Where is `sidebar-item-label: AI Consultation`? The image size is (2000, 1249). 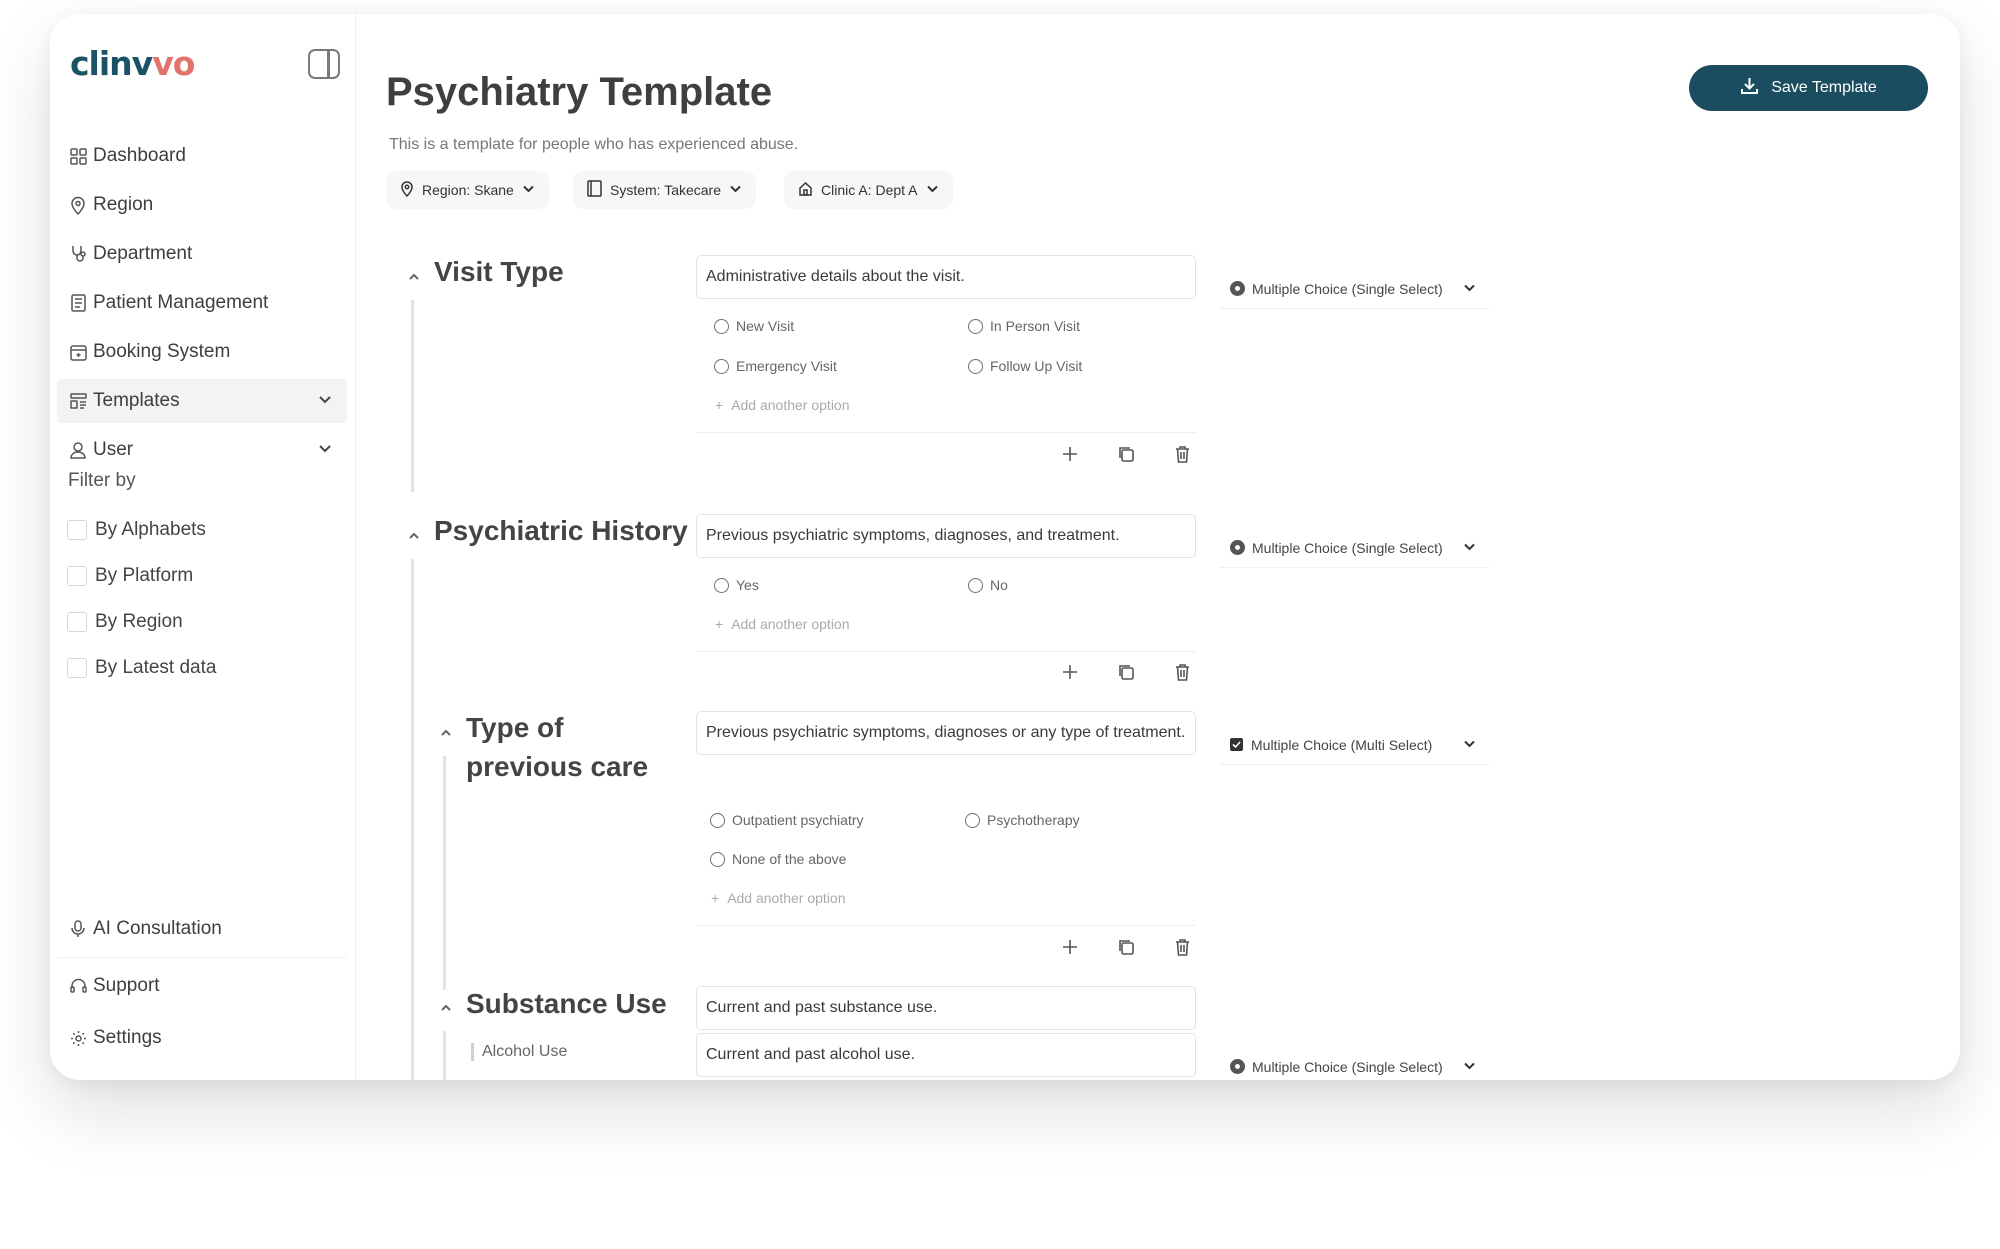 sidebar-item-label: AI Consultation is located at coordinates (157, 928).